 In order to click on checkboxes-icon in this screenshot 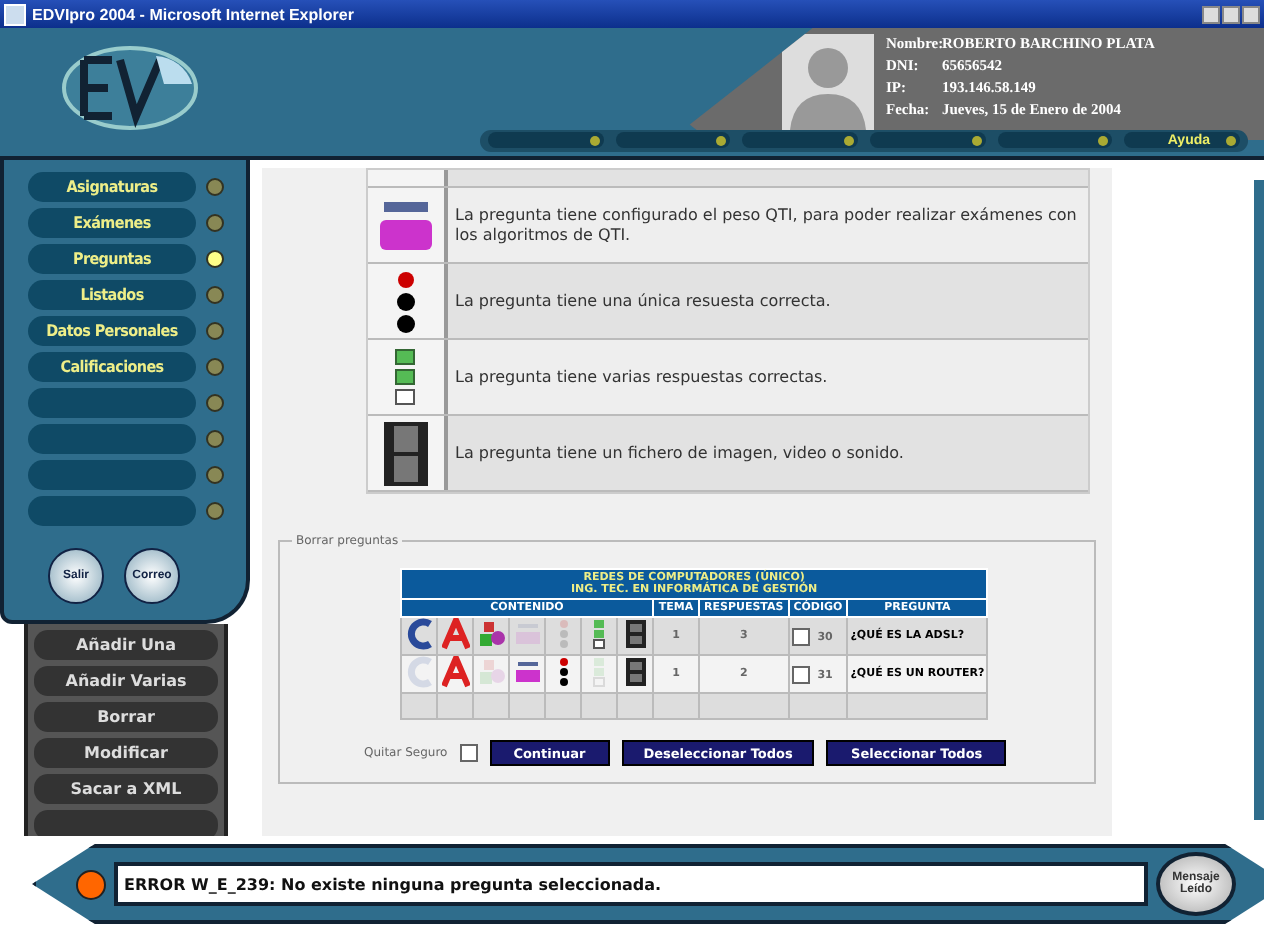, I will do `click(405, 377)`.